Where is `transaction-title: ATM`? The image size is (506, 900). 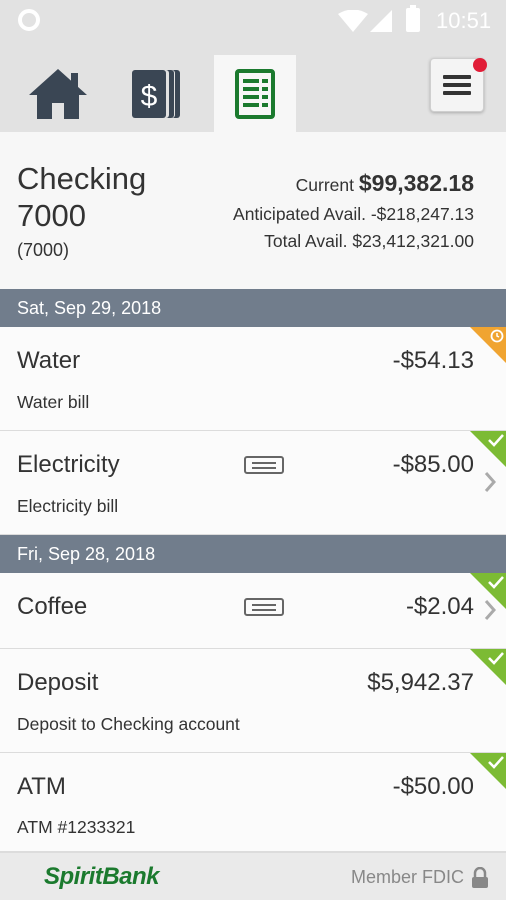
transaction-title: ATM is located at coordinates (41, 786).